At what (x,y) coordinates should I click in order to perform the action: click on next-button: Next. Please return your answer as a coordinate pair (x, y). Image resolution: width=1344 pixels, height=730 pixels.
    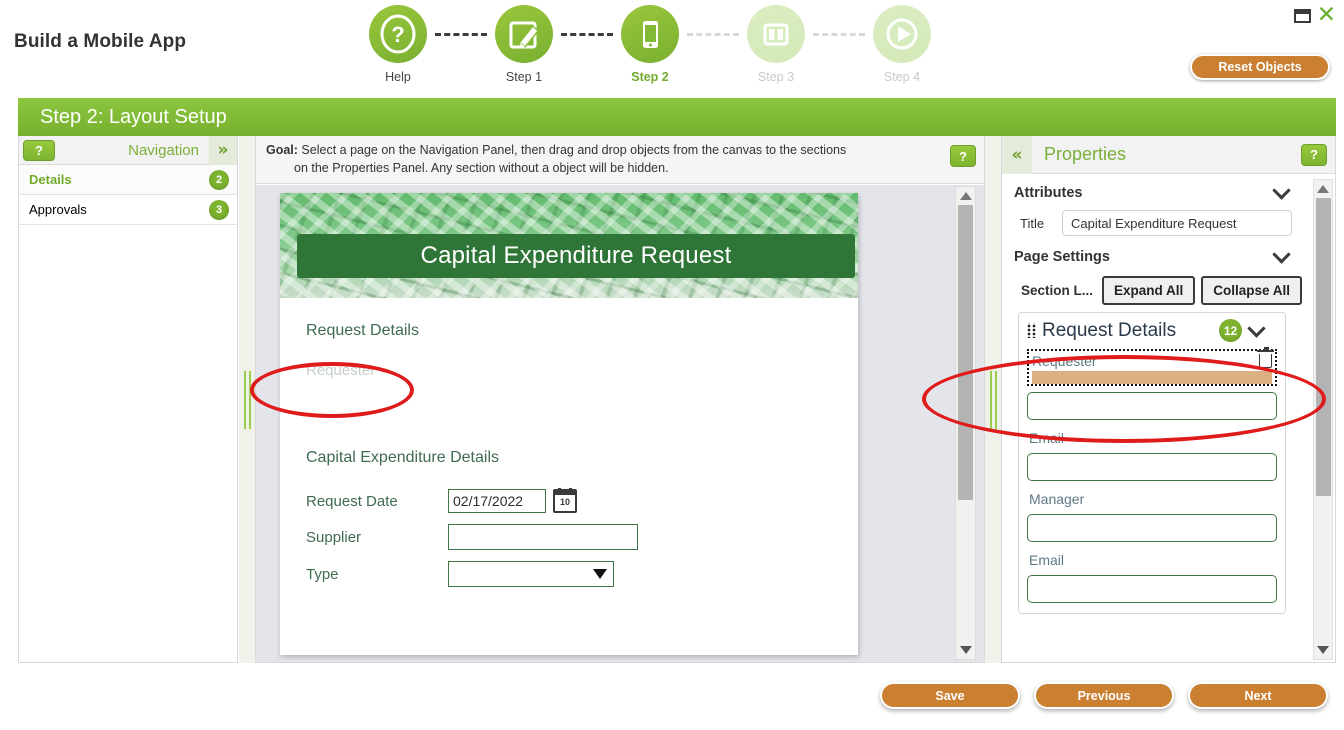
    Looking at the image, I should click on (1258, 695).